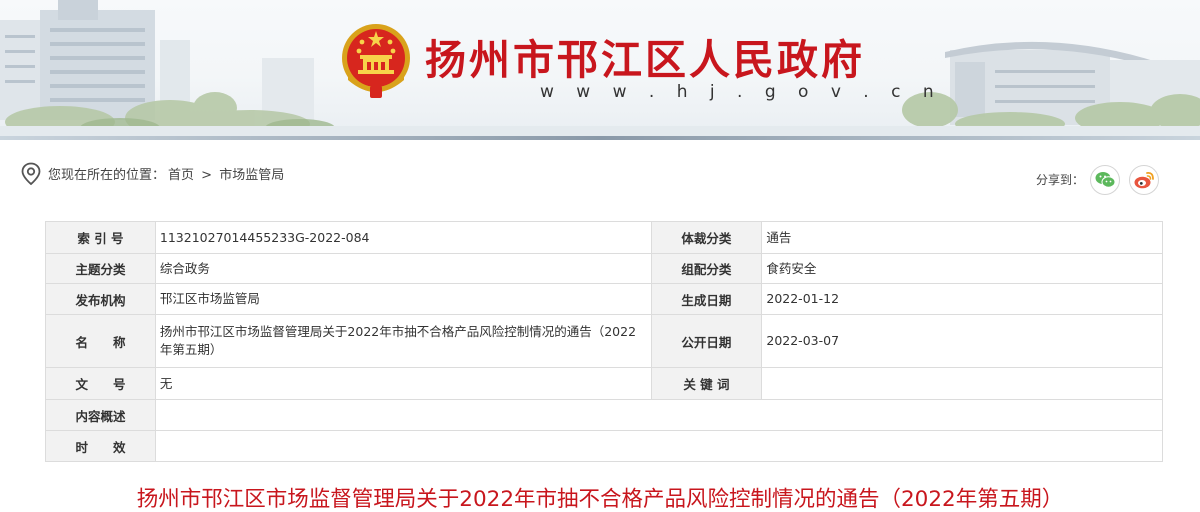 This screenshot has height=512, width=1200. I want to click on genre-value: 通告, so click(962, 237).